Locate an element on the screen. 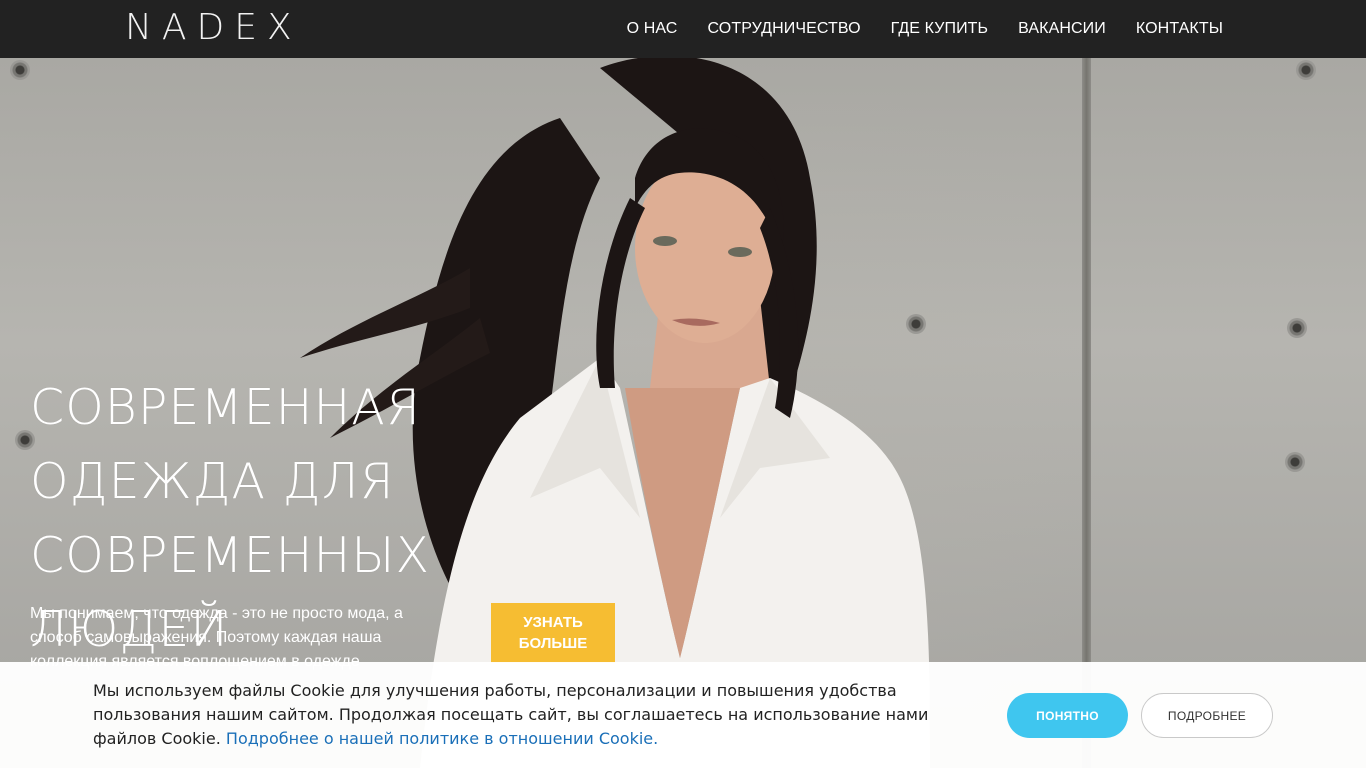 This screenshot has height=768, width=1366. nav-contacts: КОНТАКТЫ is located at coordinates (1179, 29).